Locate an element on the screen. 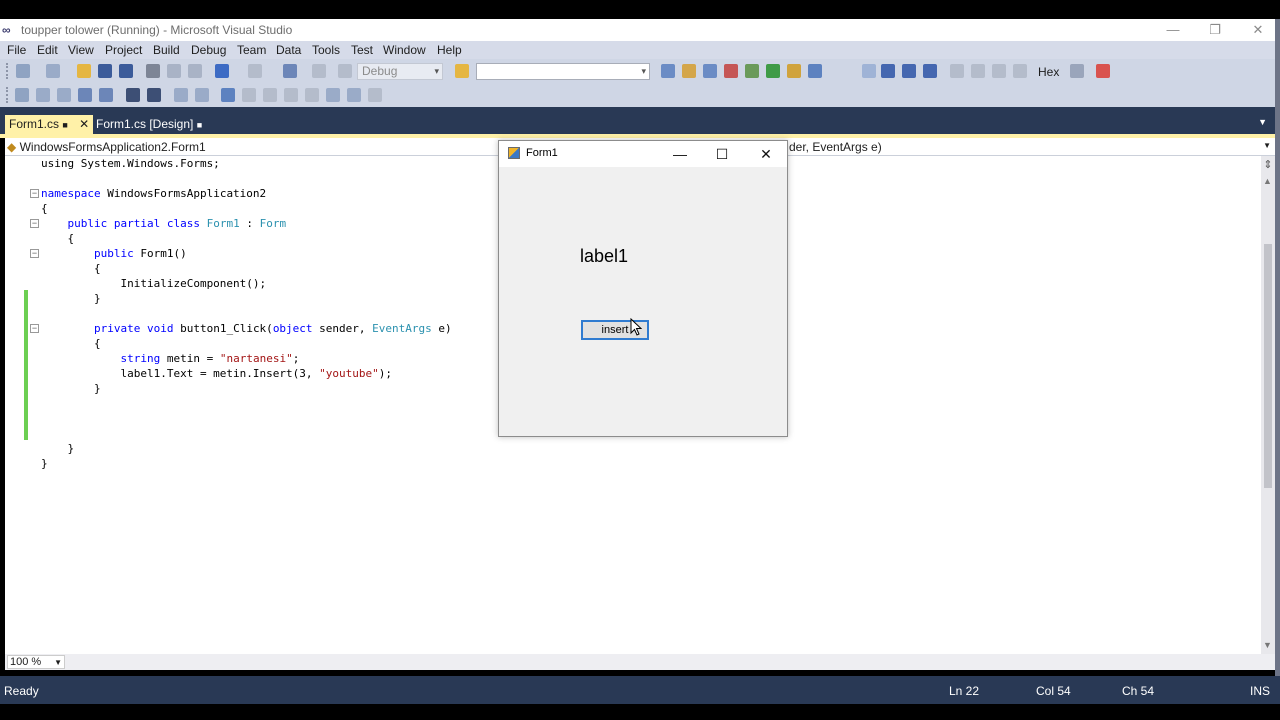  scrollbar-thumb is located at coordinates (1268, 366).